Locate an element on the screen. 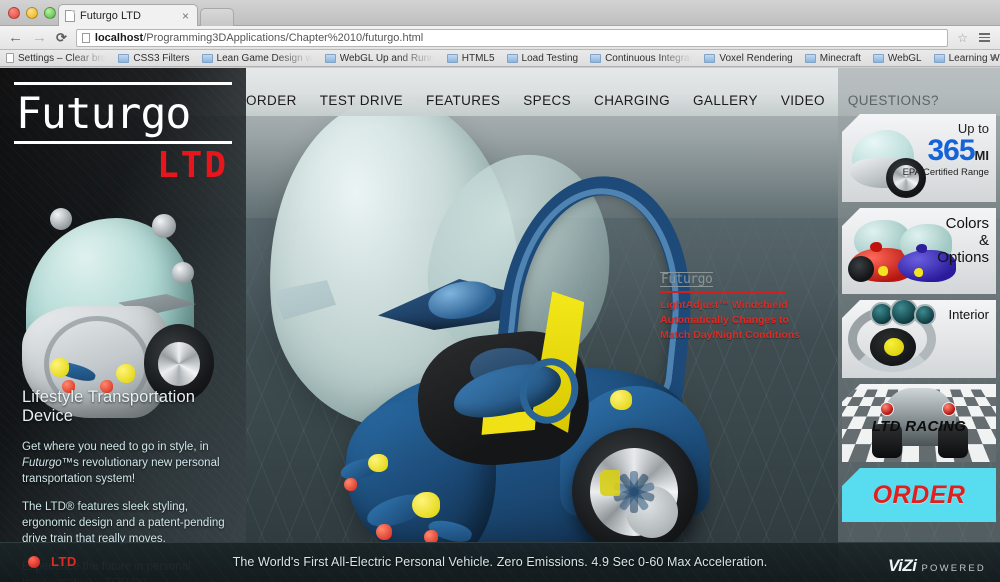 This screenshot has width=1000, height=582. tab-strip: Futurgo LTD × is located at coordinates (500, 13).